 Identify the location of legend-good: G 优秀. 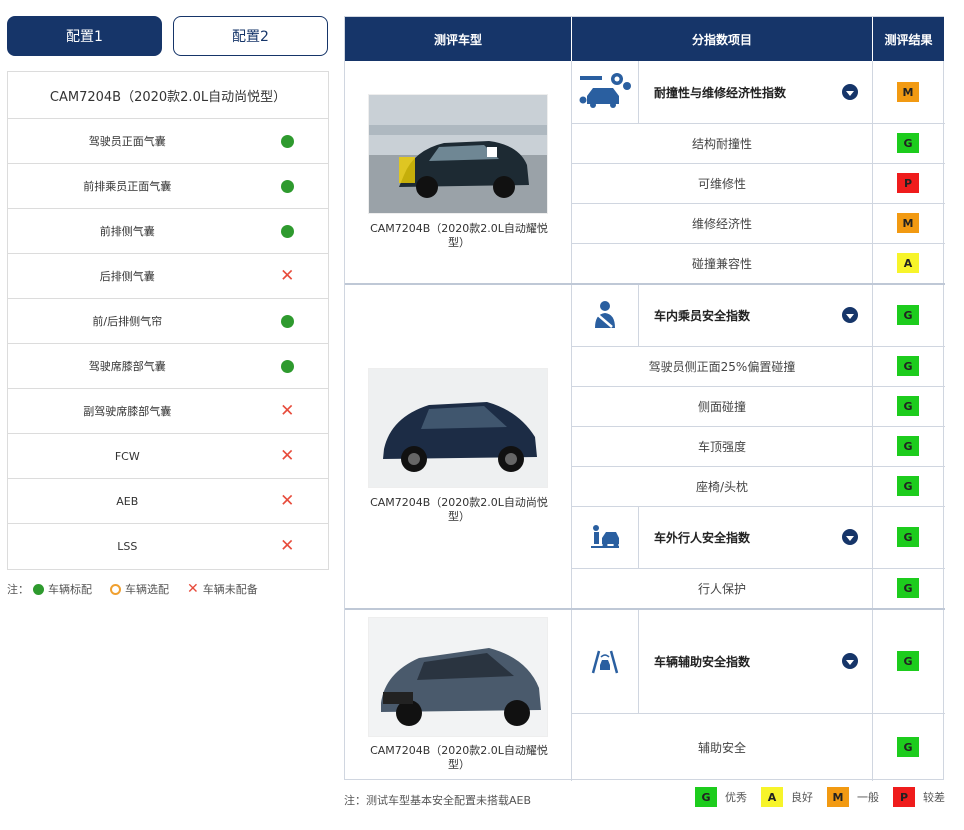
(721, 797).